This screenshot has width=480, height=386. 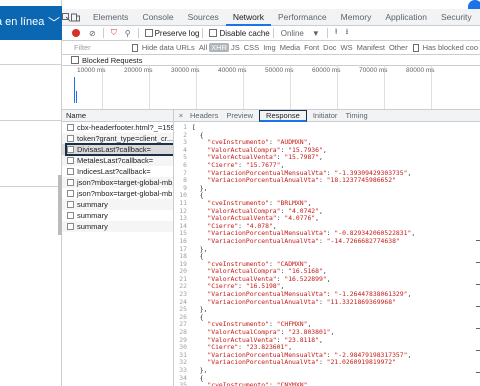 I want to click on tab-preview: Preview, so click(x=239, y=115).